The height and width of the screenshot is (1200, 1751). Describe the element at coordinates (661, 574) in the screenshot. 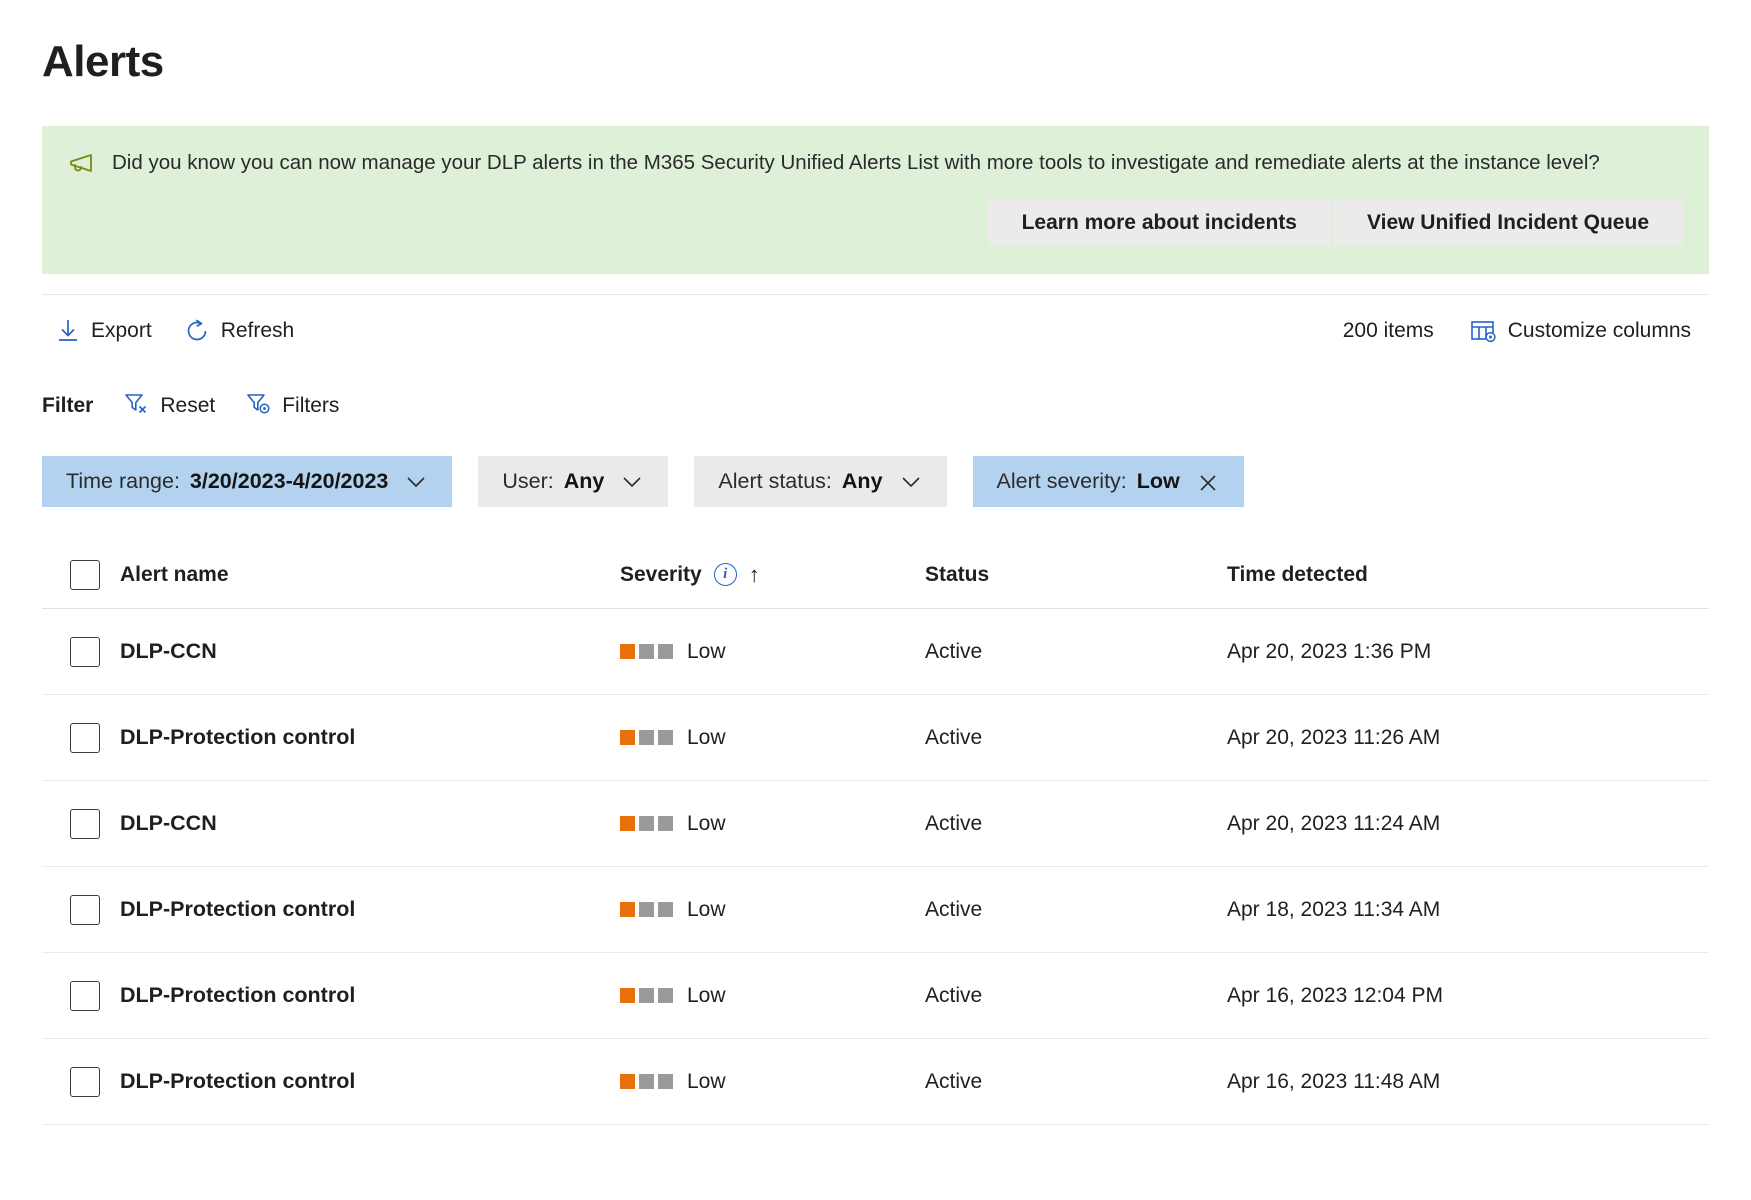

I see `column-header-severity-label: Severity` at that location.